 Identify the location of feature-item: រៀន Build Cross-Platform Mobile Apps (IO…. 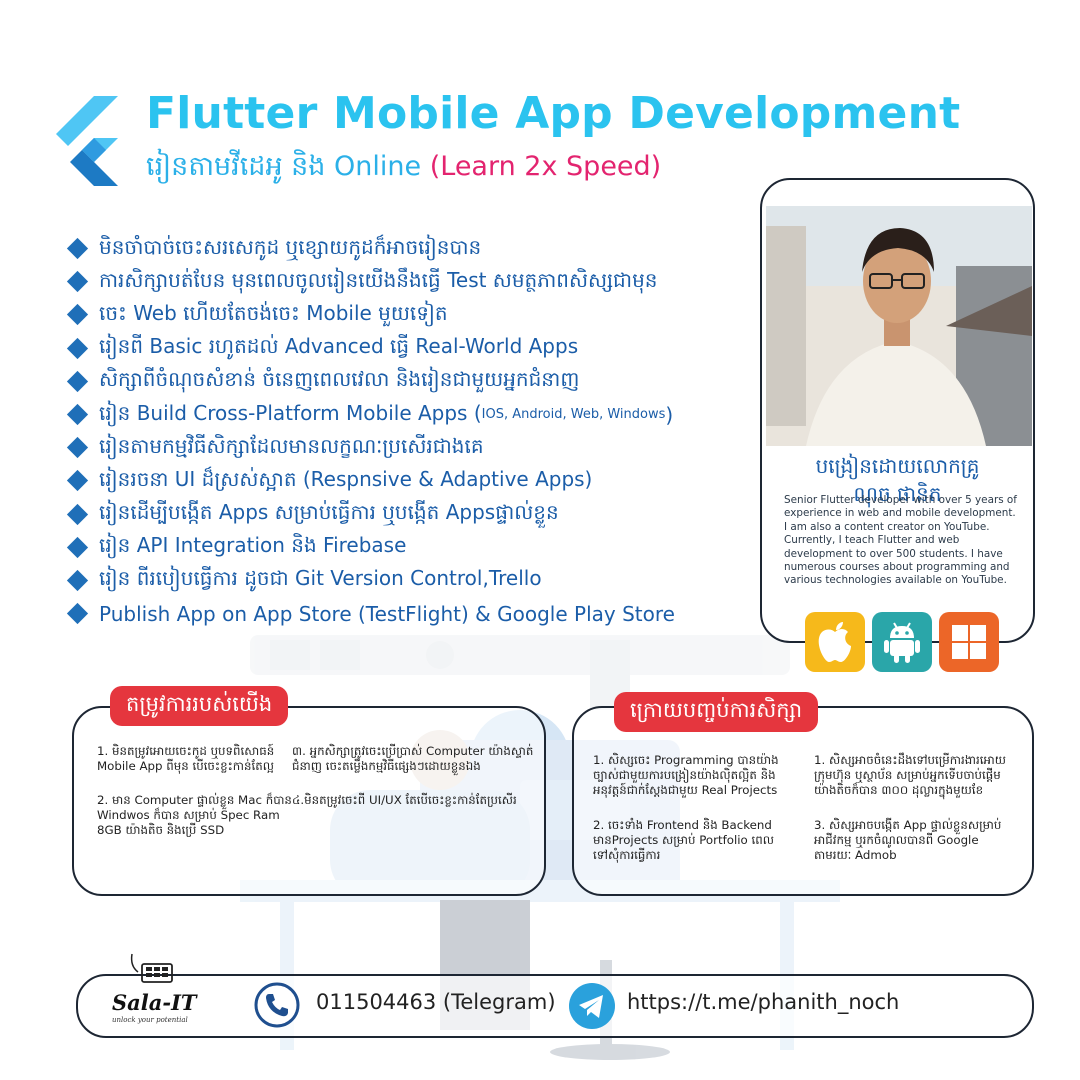
(408, 414).